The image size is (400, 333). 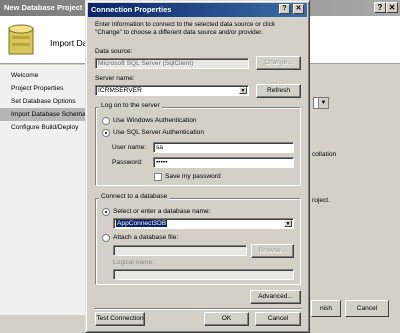 What do you see at coordinates (321, 200) in the screenshot?
I see `wizard-project-text: roject.` at bounding box center [321, 200].